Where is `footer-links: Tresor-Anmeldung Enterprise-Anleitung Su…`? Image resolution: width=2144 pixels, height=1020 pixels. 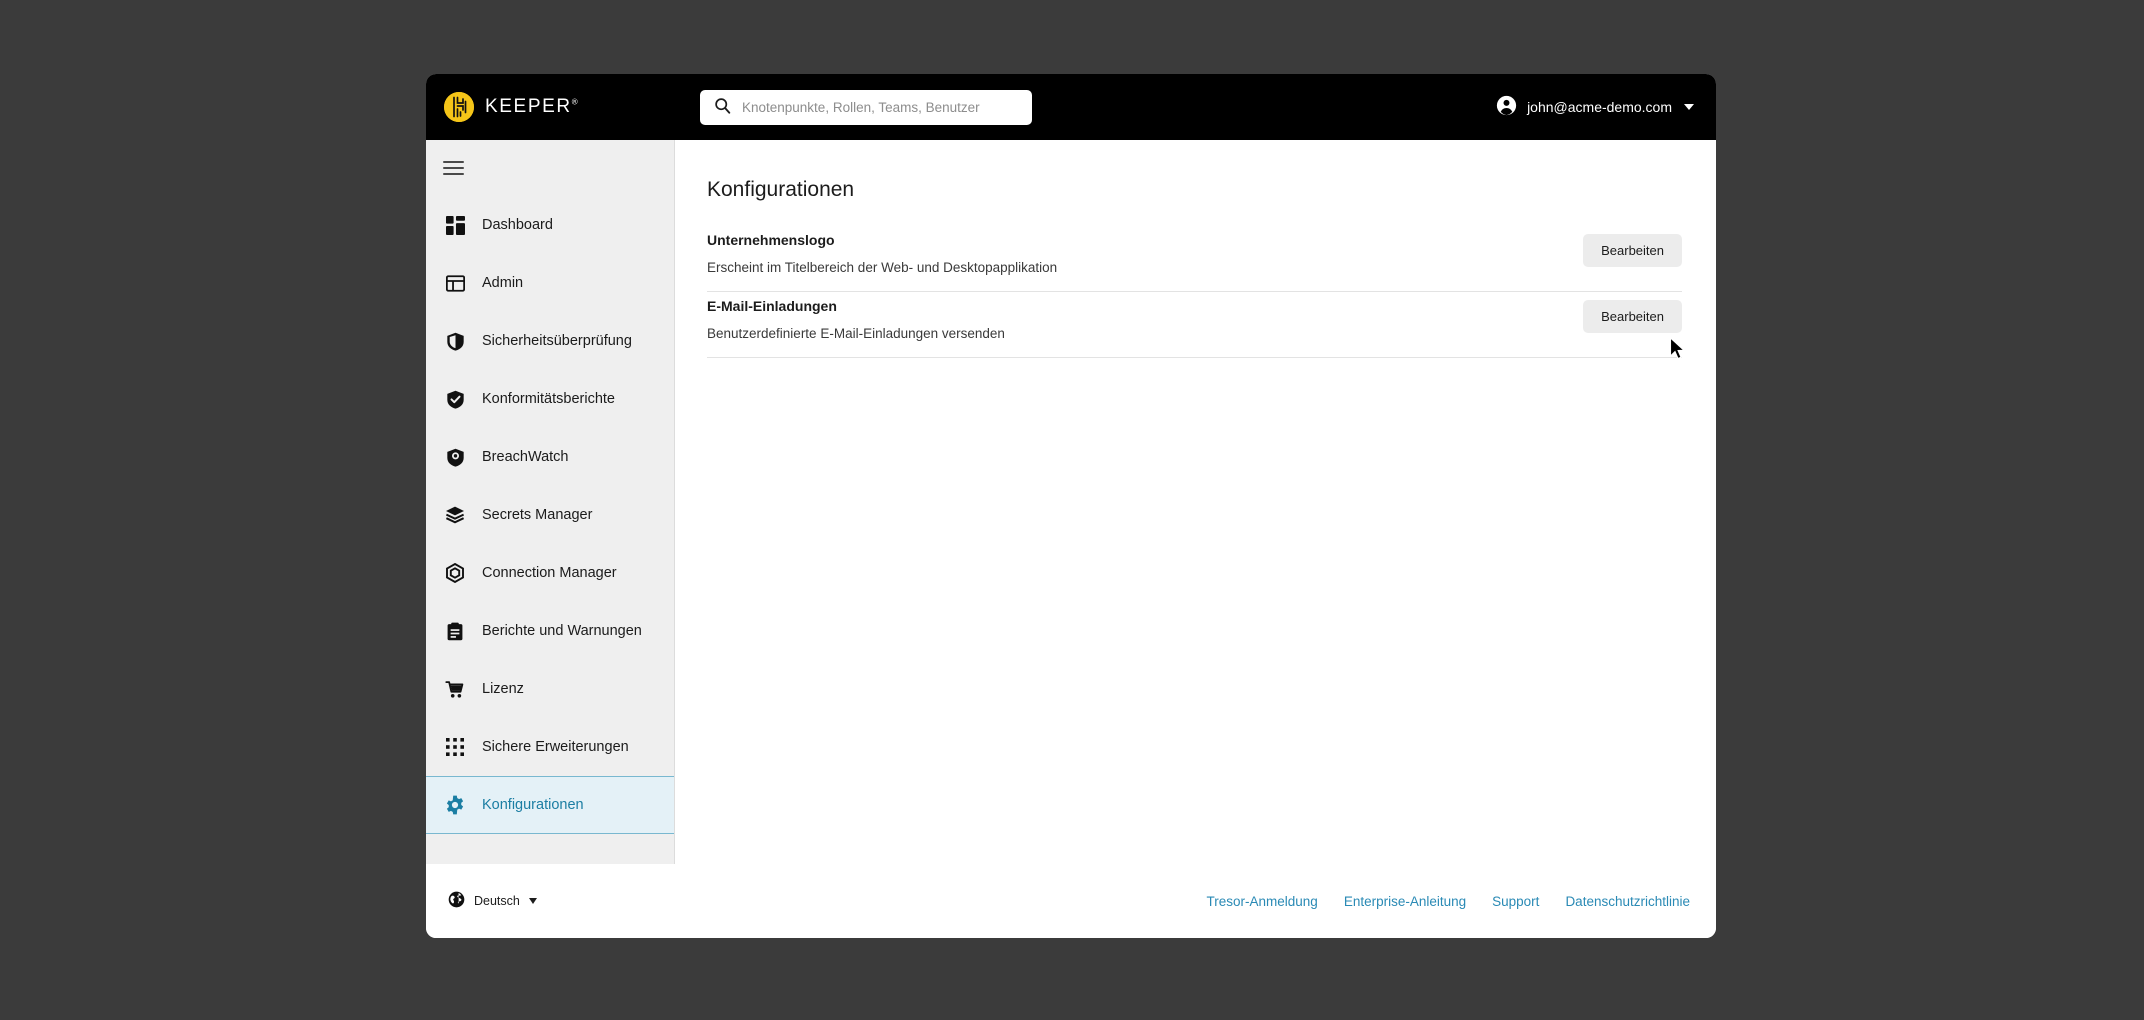 footer-links: Tresor-Anmeldung Enterprise-Anleitung Su… is located at coordinates (1448, 901).